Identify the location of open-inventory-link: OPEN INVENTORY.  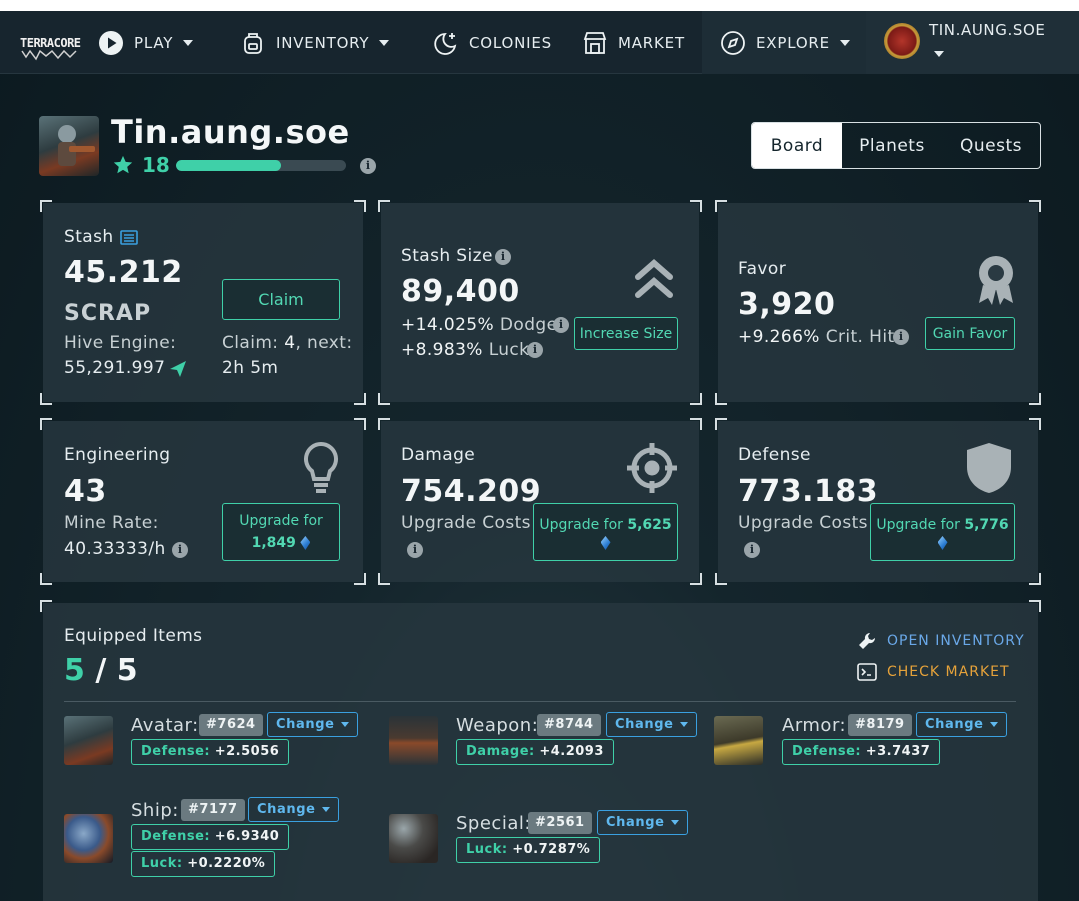
(941, 641).